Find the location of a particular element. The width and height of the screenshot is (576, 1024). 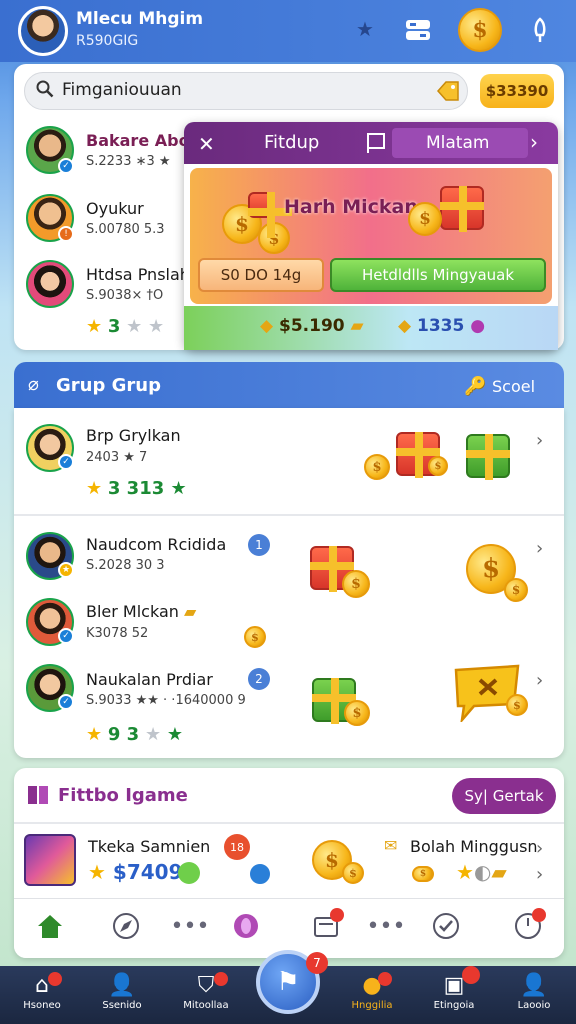

profile-name: Mlecu Mhgim is located at coordinates (140, 19).